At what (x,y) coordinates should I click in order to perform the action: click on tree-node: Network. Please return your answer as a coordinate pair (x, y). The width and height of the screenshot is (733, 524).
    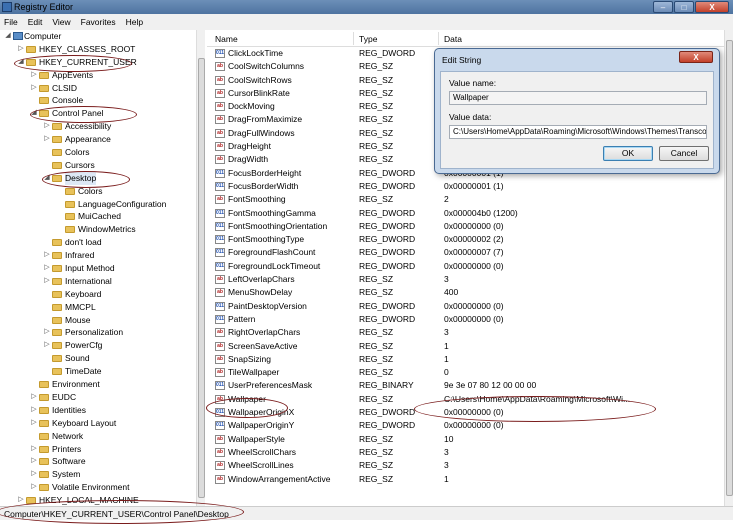
    Looking at the image, I should click on (102, 436).